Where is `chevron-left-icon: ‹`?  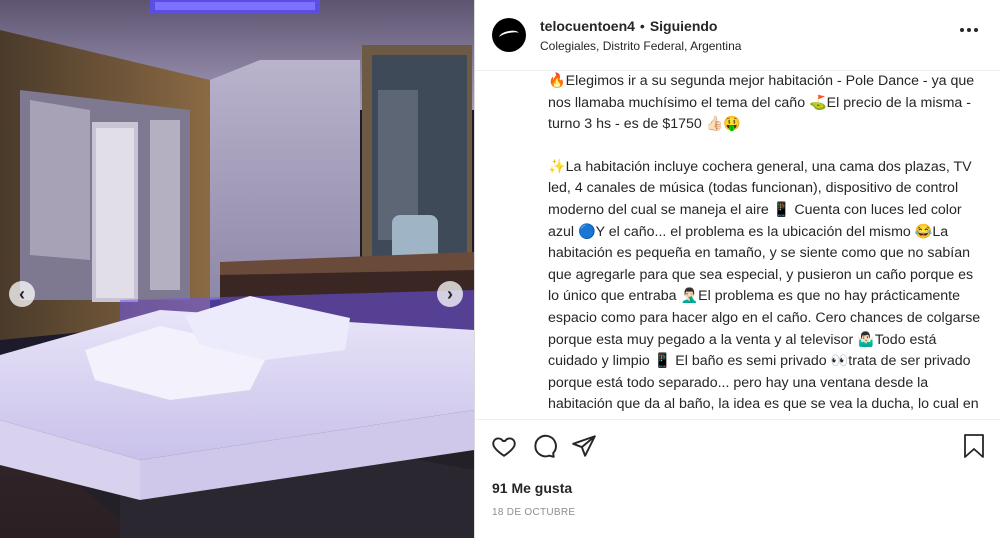
chevron-left-icon: ‹ is located at coordinates (22, 294).